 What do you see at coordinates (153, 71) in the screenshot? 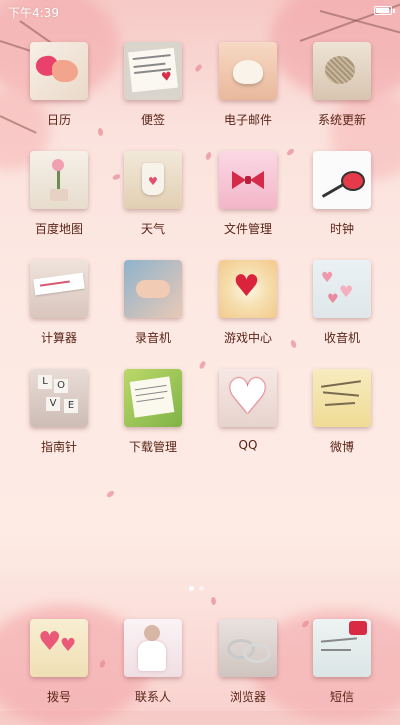
I see `notes-icon: ♥` at bounding box center [153, 71].